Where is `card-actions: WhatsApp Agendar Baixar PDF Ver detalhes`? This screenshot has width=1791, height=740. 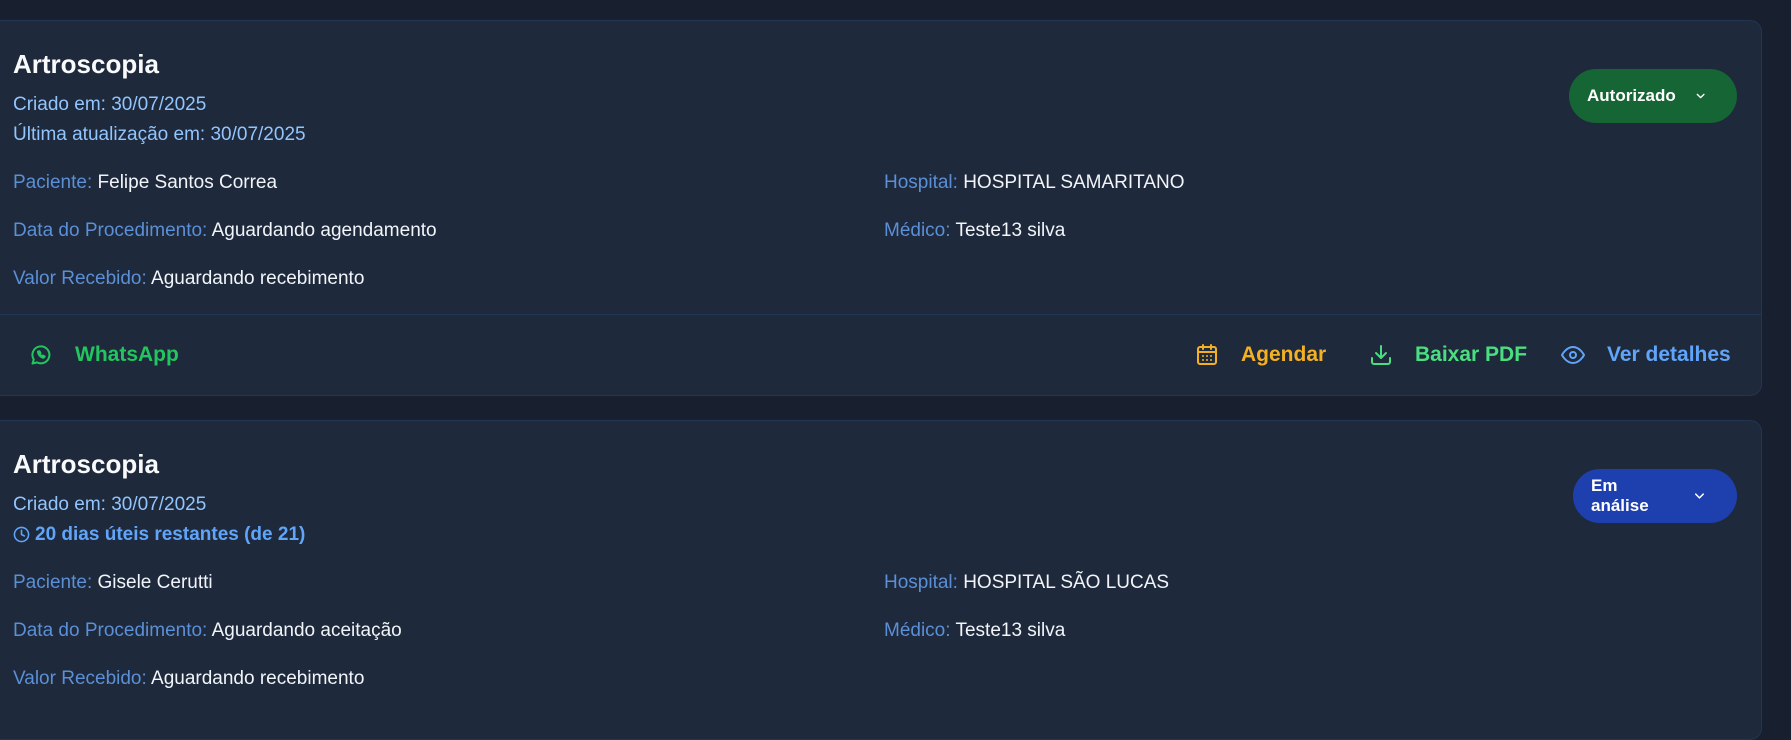
card-actions: WhatsApp Agendar Baixar PDF Ver detalhes is located at coordinates (880, 354).